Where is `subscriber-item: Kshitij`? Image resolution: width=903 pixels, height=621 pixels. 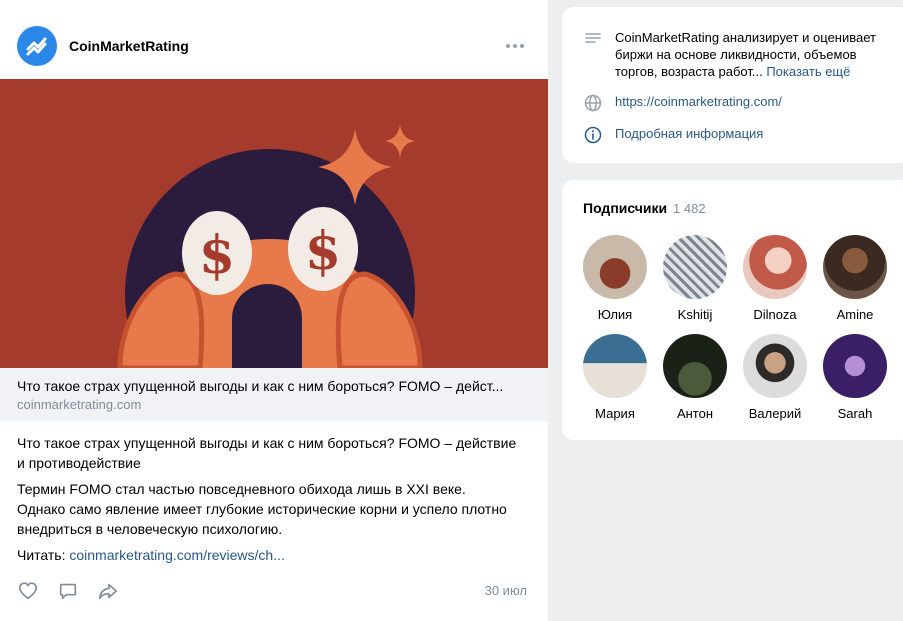 subscriber-item: Kshitij is located at coordinates (695, 279).